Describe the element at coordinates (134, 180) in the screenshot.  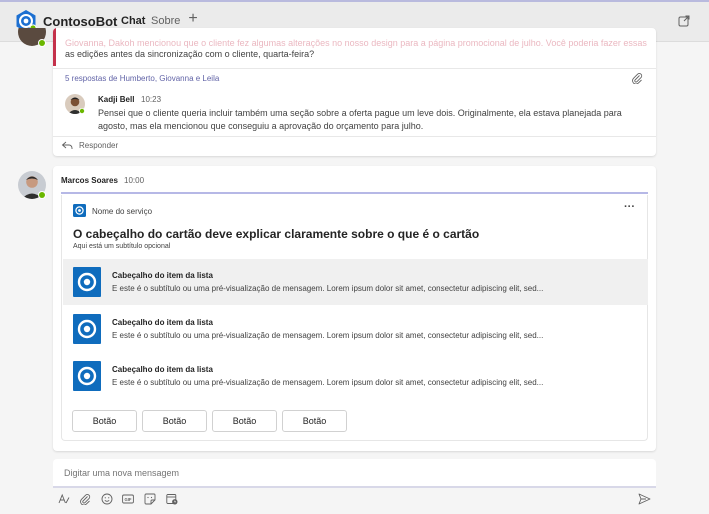
I see `message-timestamp: 10:00` at that location.